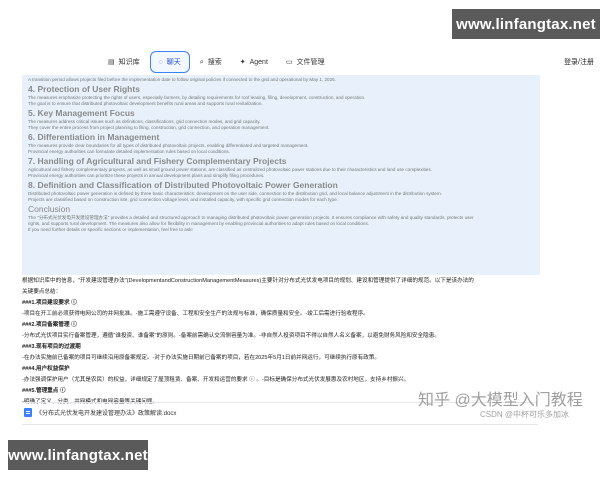 The height and width of the screenshot is (480, 600). I want to click on source-file-link: 《分布式光伏发电开发建设管理办法》政策解读.docx, so click(100, 412).